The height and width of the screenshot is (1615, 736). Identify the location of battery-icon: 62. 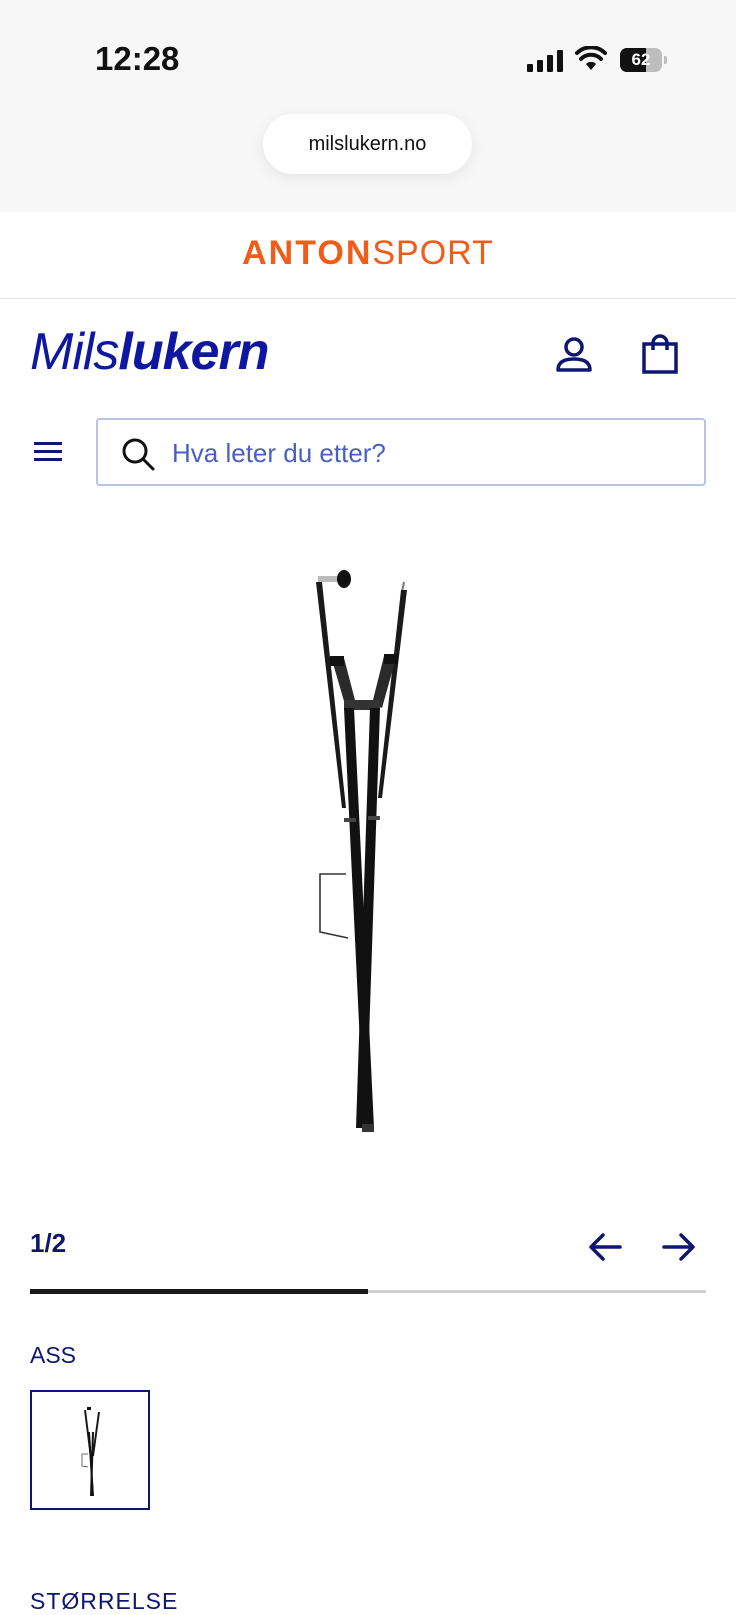
(644, 60).